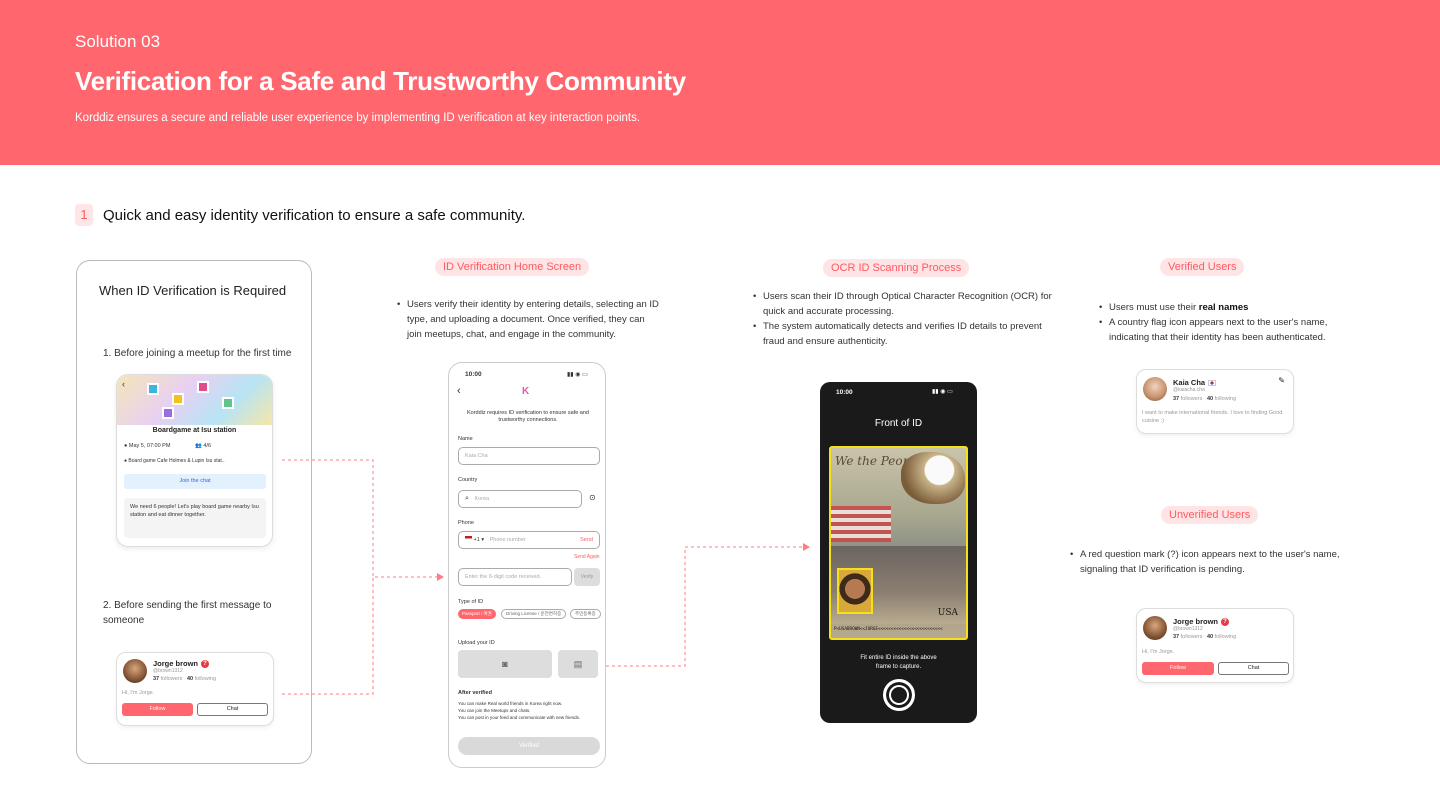 The height and width of the screenshot is (810, 1440). What do you see at coordinates (806, 547) in the screenshot?
I see `arrow-head-scan` at bounding box center [806, 547].